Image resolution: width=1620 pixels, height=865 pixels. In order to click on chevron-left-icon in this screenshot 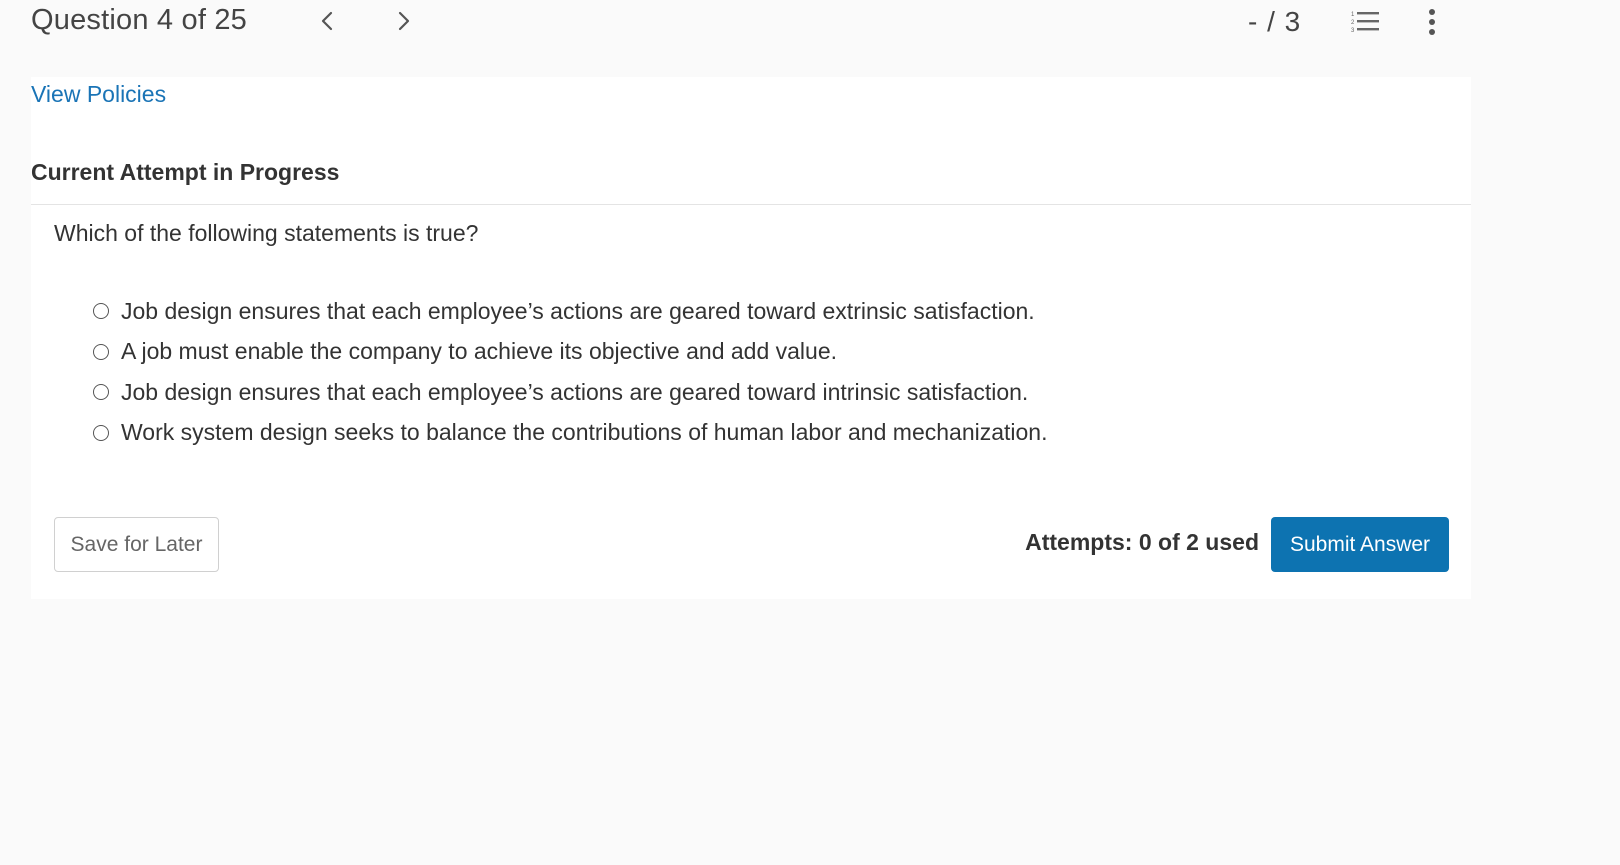, I will do `click(327, 23)`.